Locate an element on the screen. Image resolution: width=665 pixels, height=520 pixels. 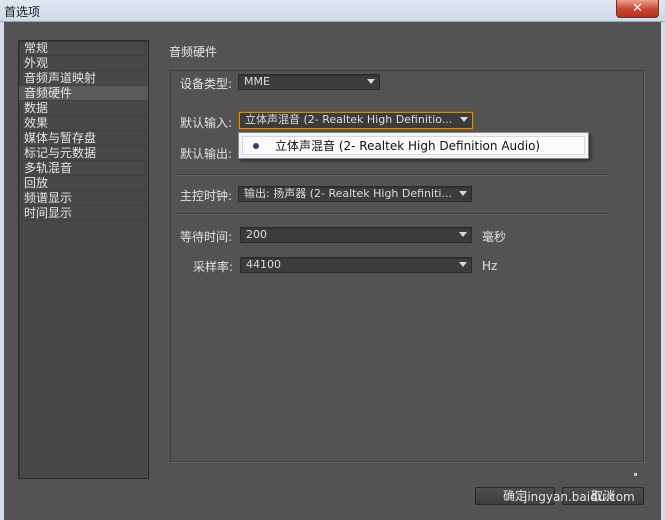
title-bar: 首选项 ✕ is located at coordinates (332, 11).